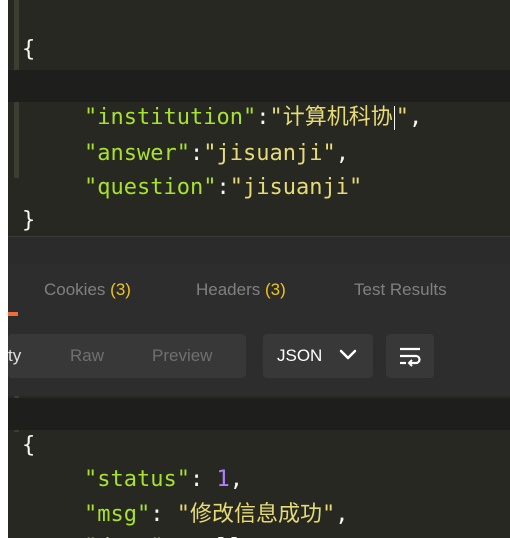 This screenshot has height=538, width=510. What do you see at coordinates (259, 356) in the screenshot?
I see `response-toolbar: ty Raw Preview JSON` at bounding box center [259, 356].